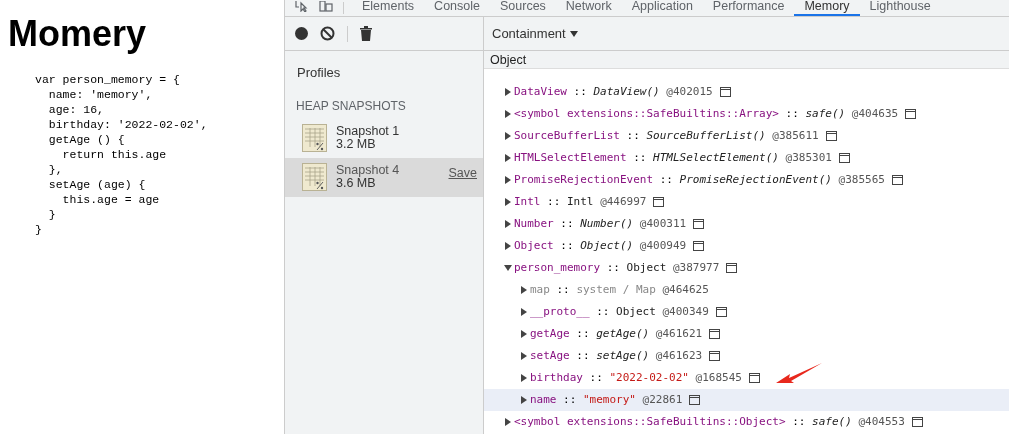 The width and height of the screenshot is (1009, 434). I want to click on snapshot-name: Snapshot 4, so click(368, 170).